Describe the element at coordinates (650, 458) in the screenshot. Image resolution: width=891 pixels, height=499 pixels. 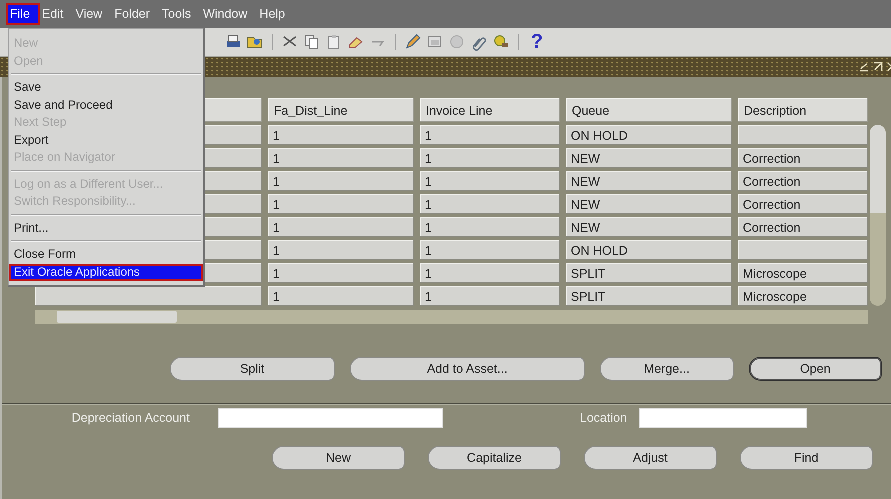
I see `action-button: Adjust` at that location.